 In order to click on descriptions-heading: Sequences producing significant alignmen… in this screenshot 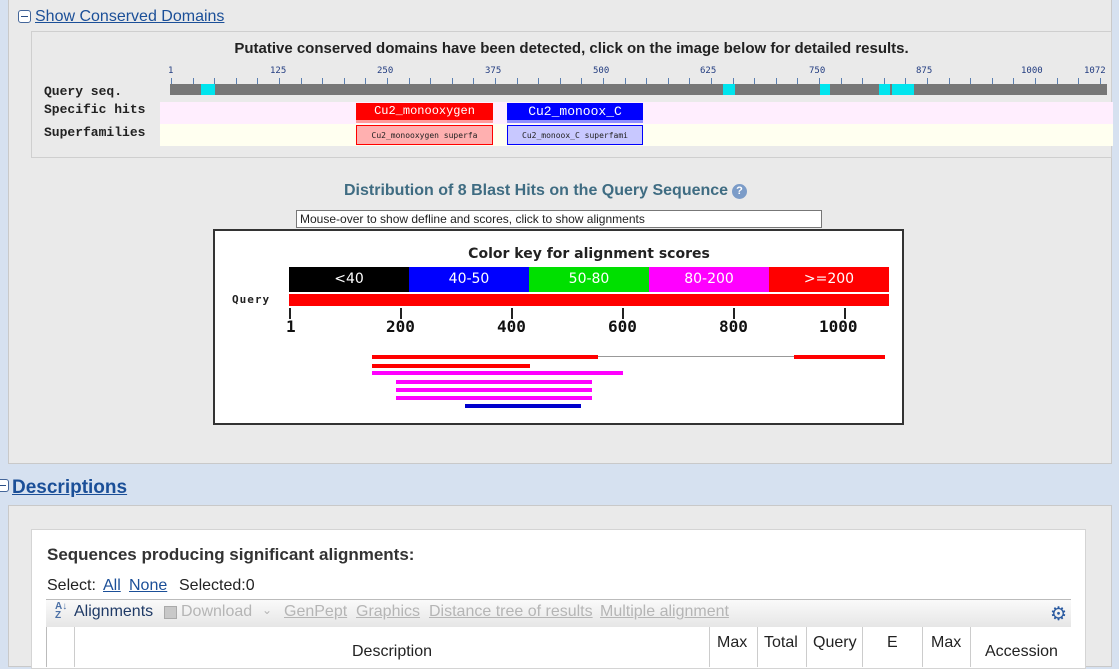, I will do `click(231, 554)`.